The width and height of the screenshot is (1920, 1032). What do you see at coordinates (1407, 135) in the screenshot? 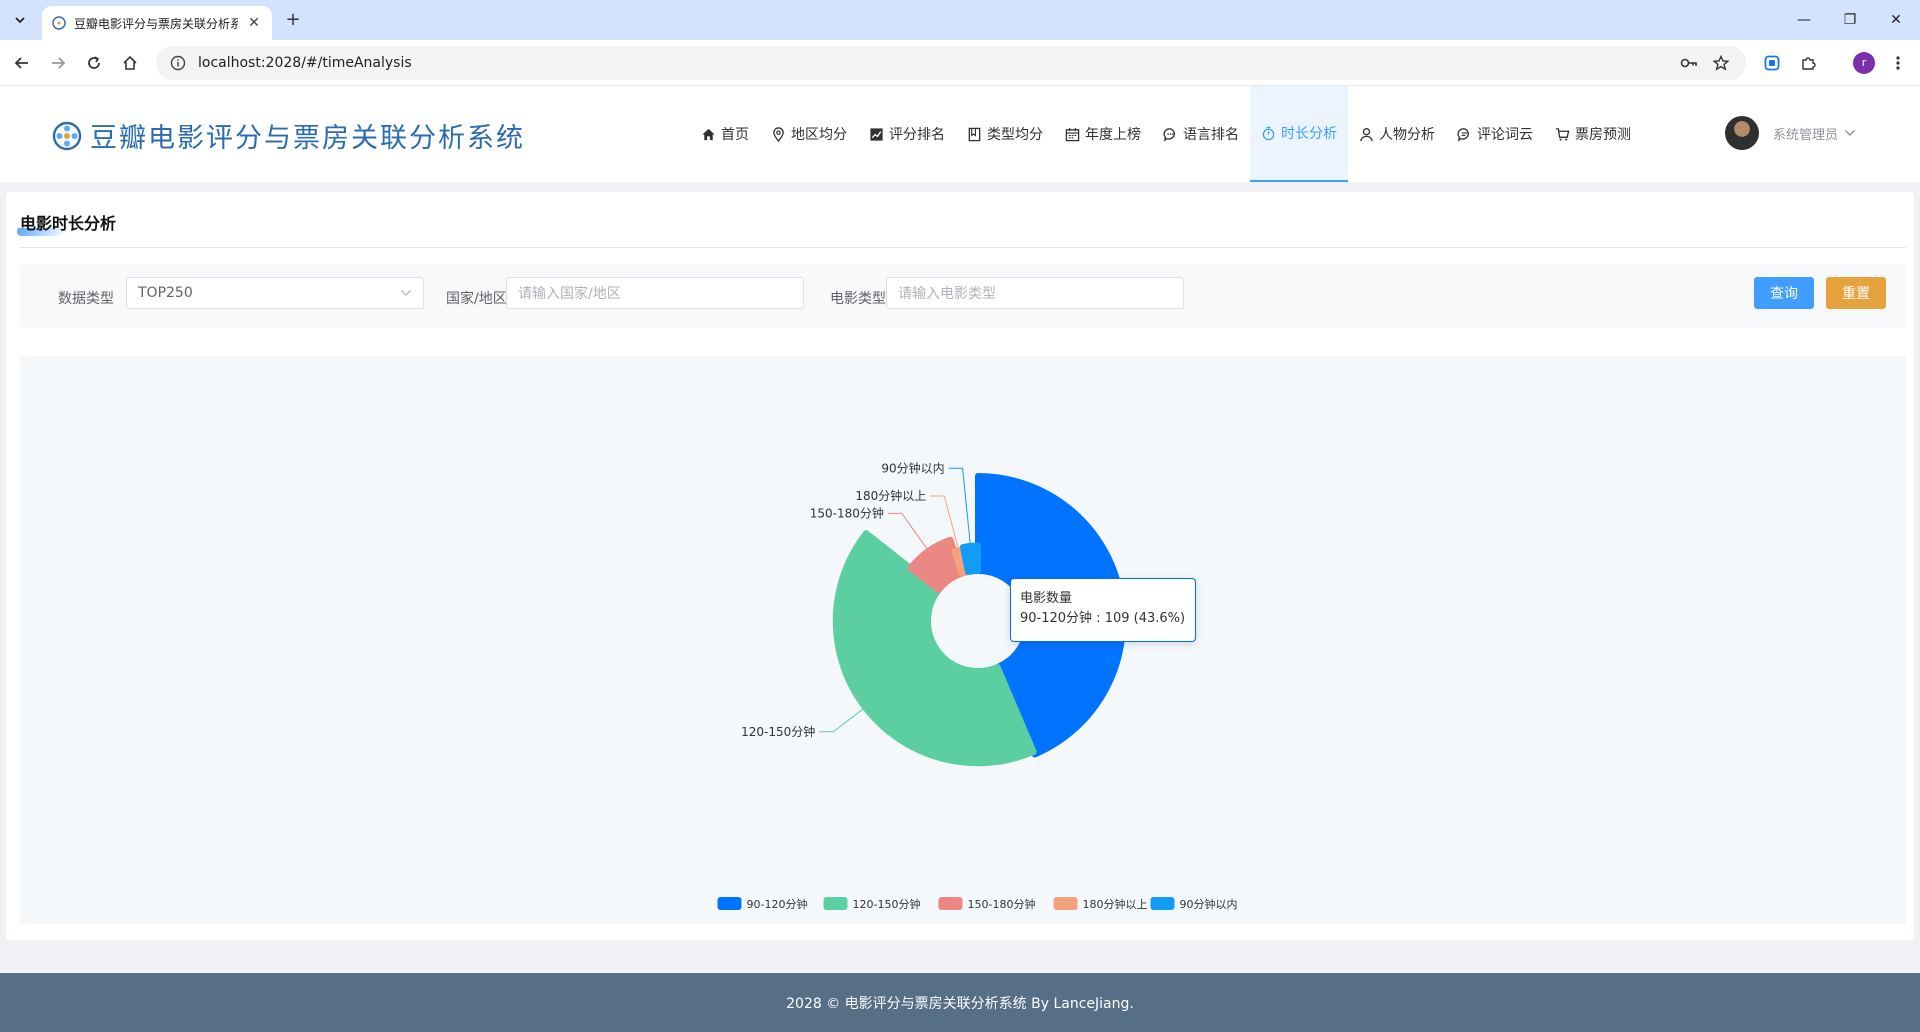
I see `nav-label: 人物分析` at bounding box center [1407, 135].